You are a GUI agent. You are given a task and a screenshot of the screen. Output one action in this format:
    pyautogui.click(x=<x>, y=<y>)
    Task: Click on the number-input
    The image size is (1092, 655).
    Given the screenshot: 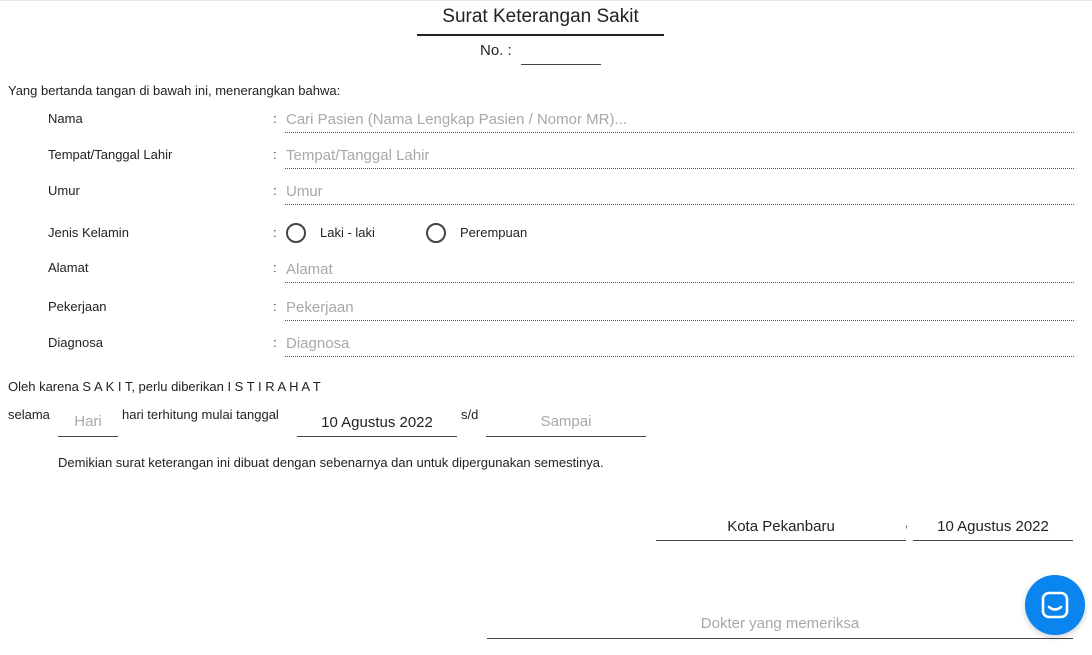 What is the action you would take?
    pyautogui.click(x=561, y=54)
    